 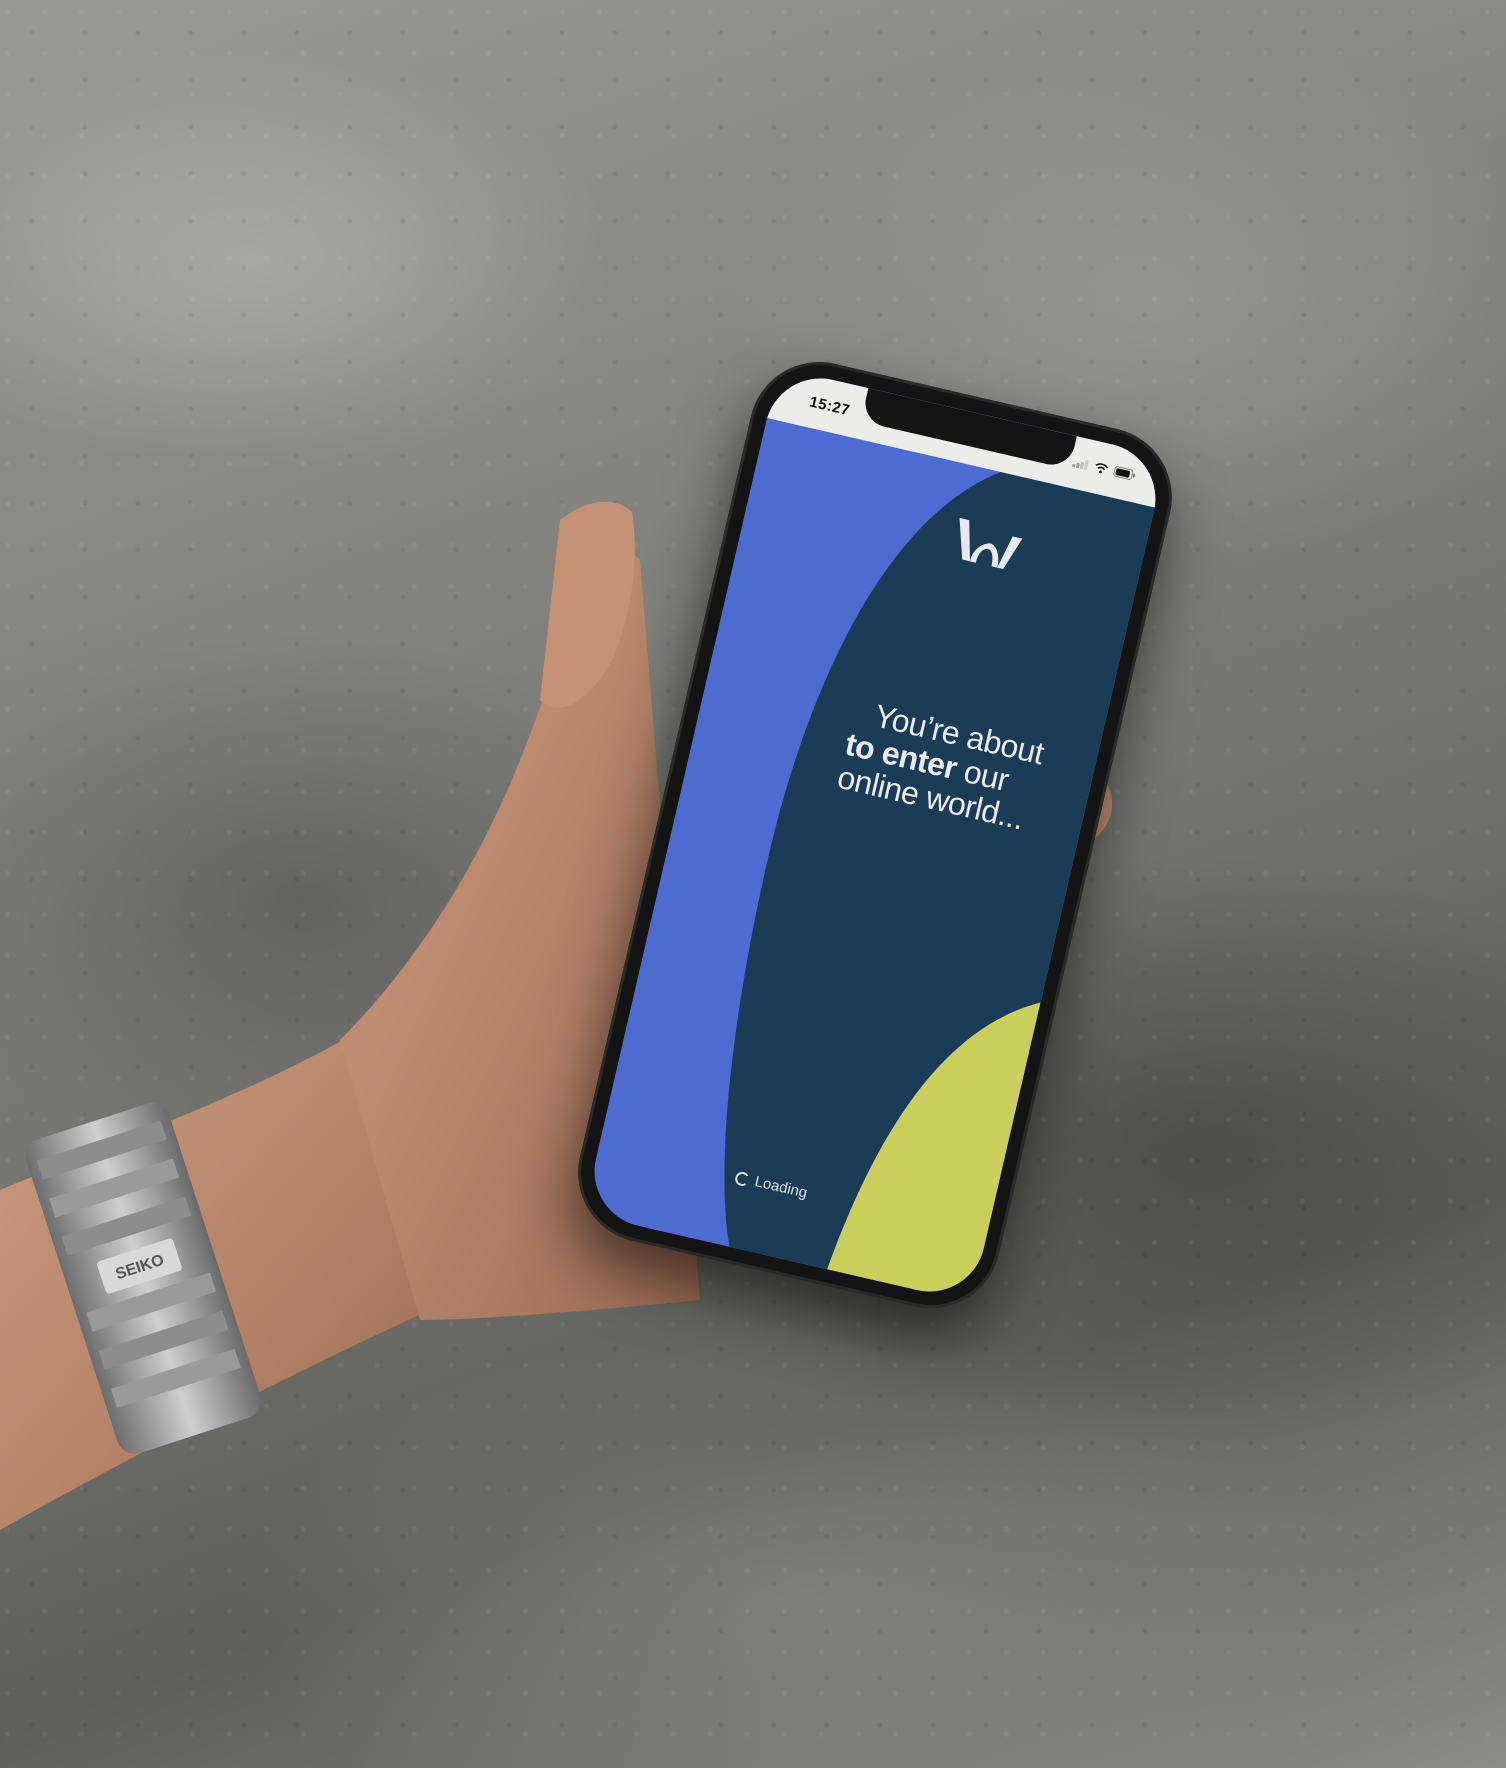 What do you see at coordinates (829, 406) in the screenshot?
I see `status-time: 15:27` at bounding box center [829, 406].